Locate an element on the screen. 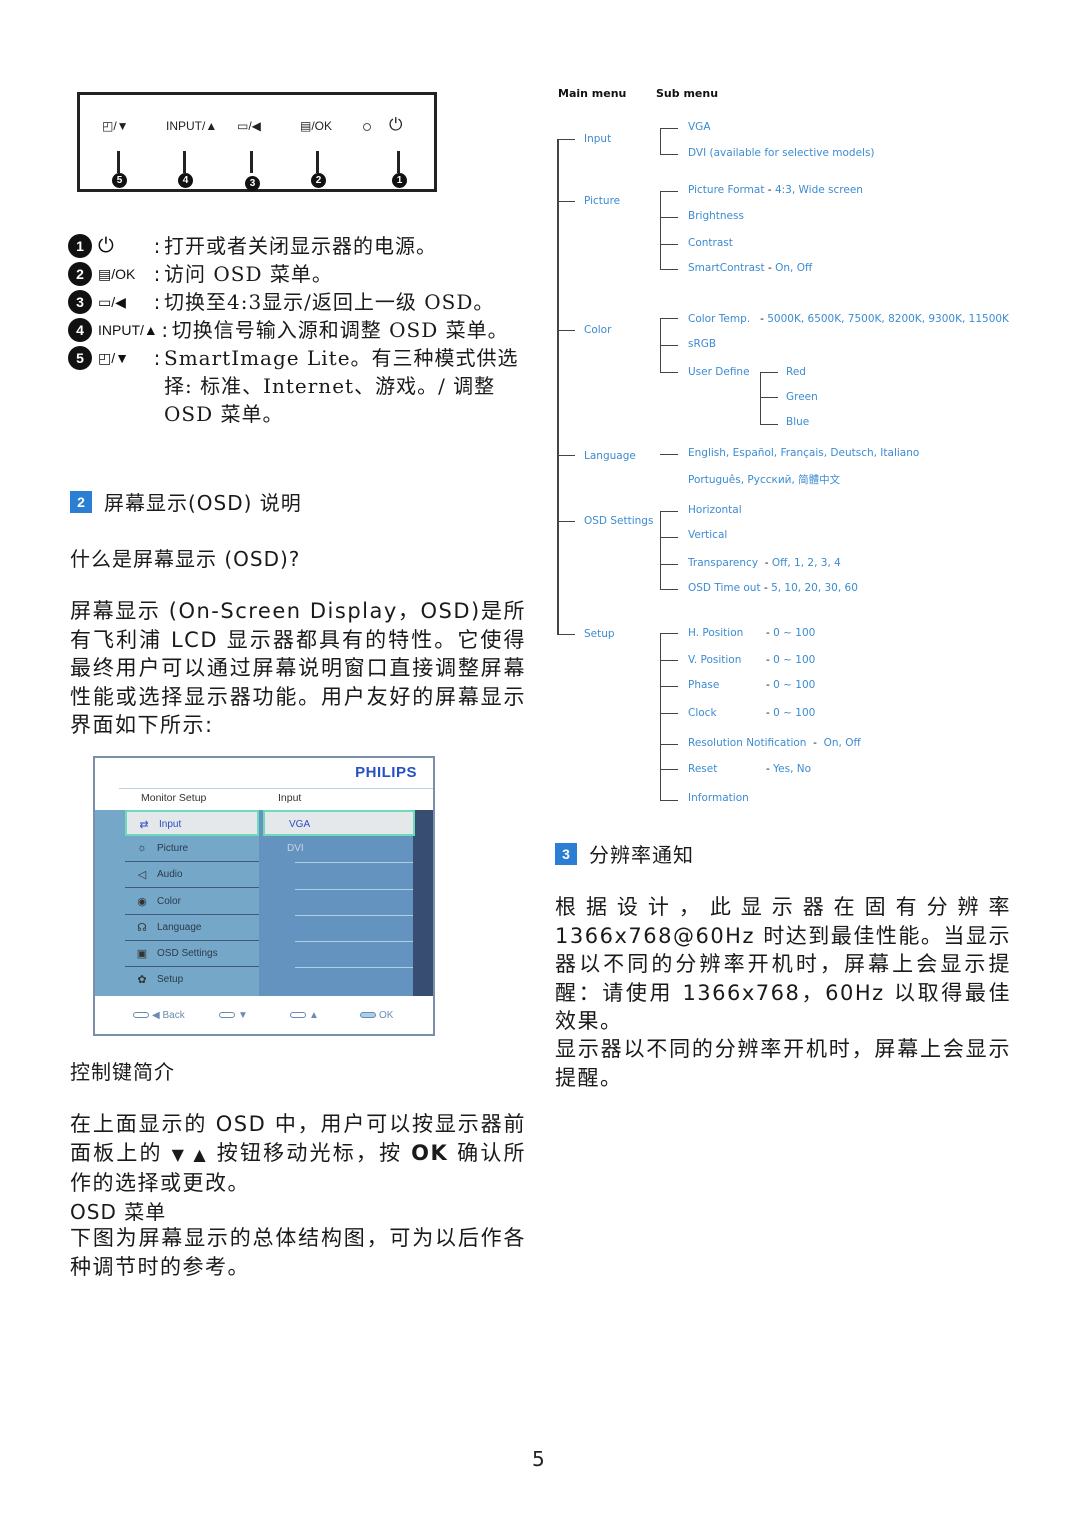 Image resolution: width=1080 pixels, height=1527 pixels. section-3-heading: 3 分辨率通知 is located at coordinates (624, 853).